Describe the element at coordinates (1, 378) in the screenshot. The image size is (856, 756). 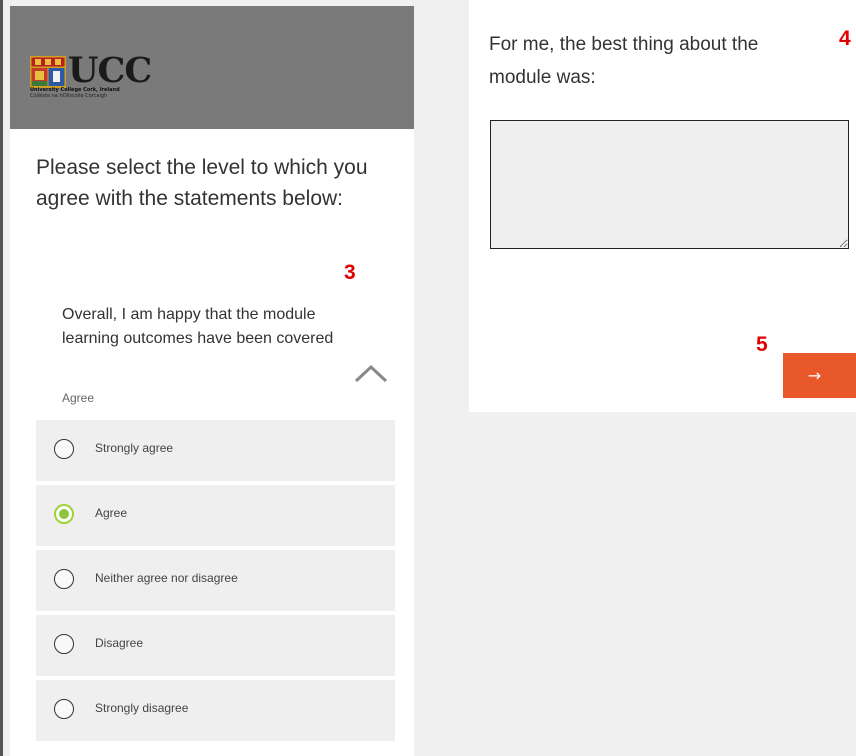
I see `window-left-edge` at that location.